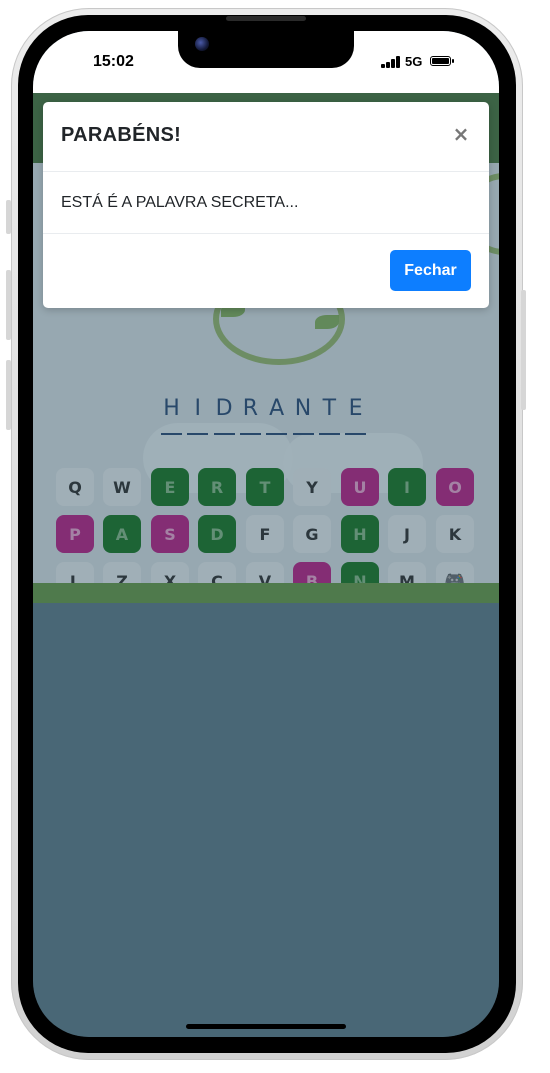 This screenshot has width=550, height=1073. What do you see at coordinates (442, 61) in the screenshot?
I see `battery-icon` at bounding box center [442, 61].